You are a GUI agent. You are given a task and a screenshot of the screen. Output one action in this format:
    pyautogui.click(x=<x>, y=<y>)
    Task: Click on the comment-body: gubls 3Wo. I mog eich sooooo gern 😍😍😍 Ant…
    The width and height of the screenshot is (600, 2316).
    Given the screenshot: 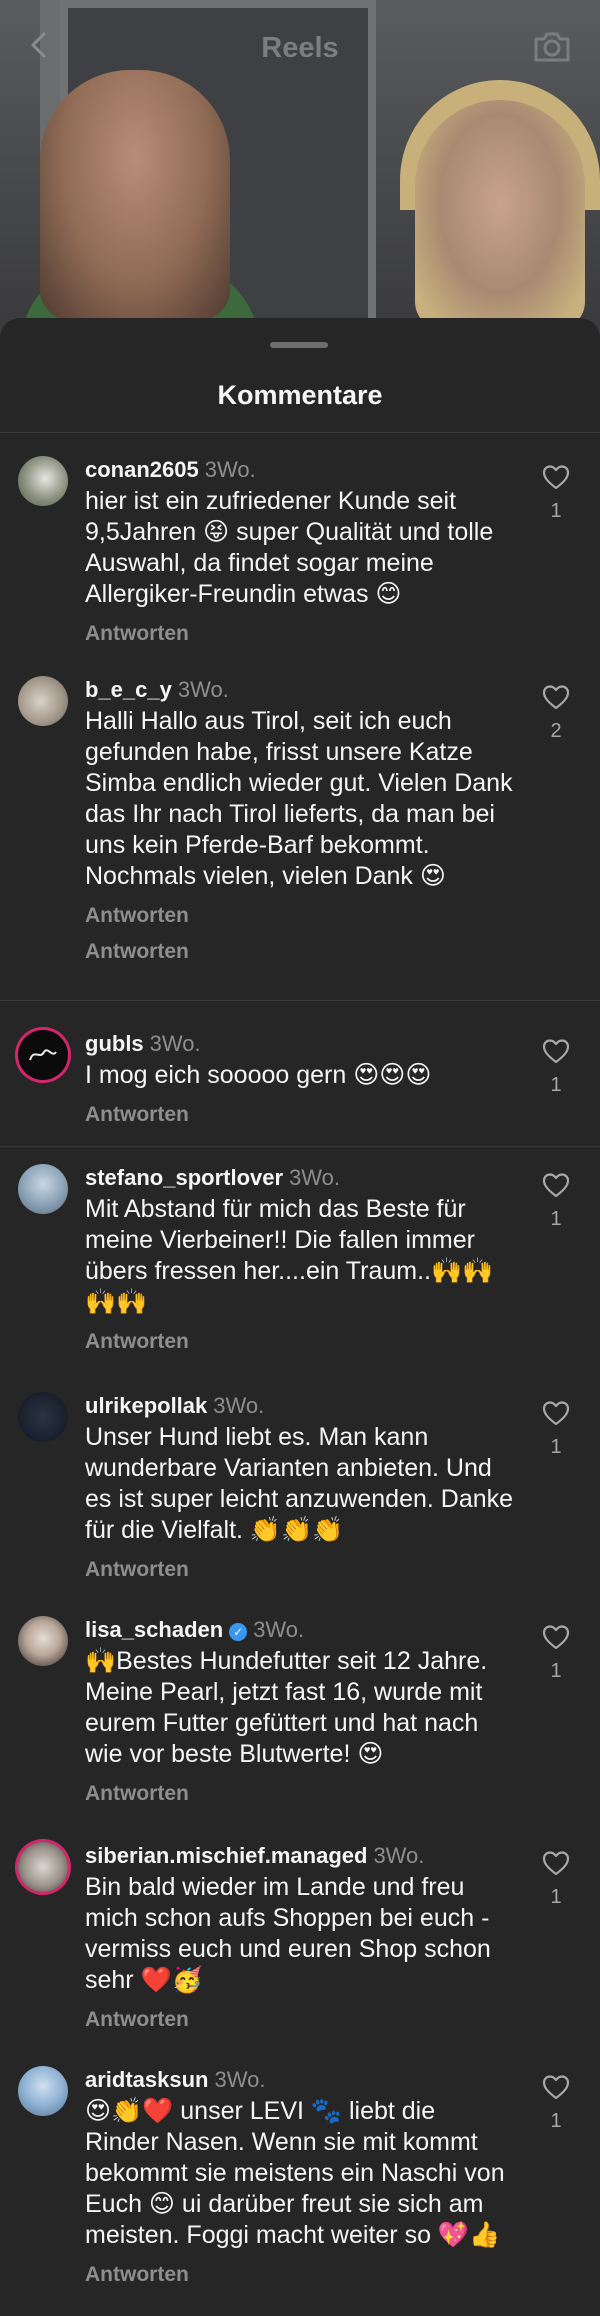 What is the action you would take?
    pyautogui.click(x=300, y=1078)
    